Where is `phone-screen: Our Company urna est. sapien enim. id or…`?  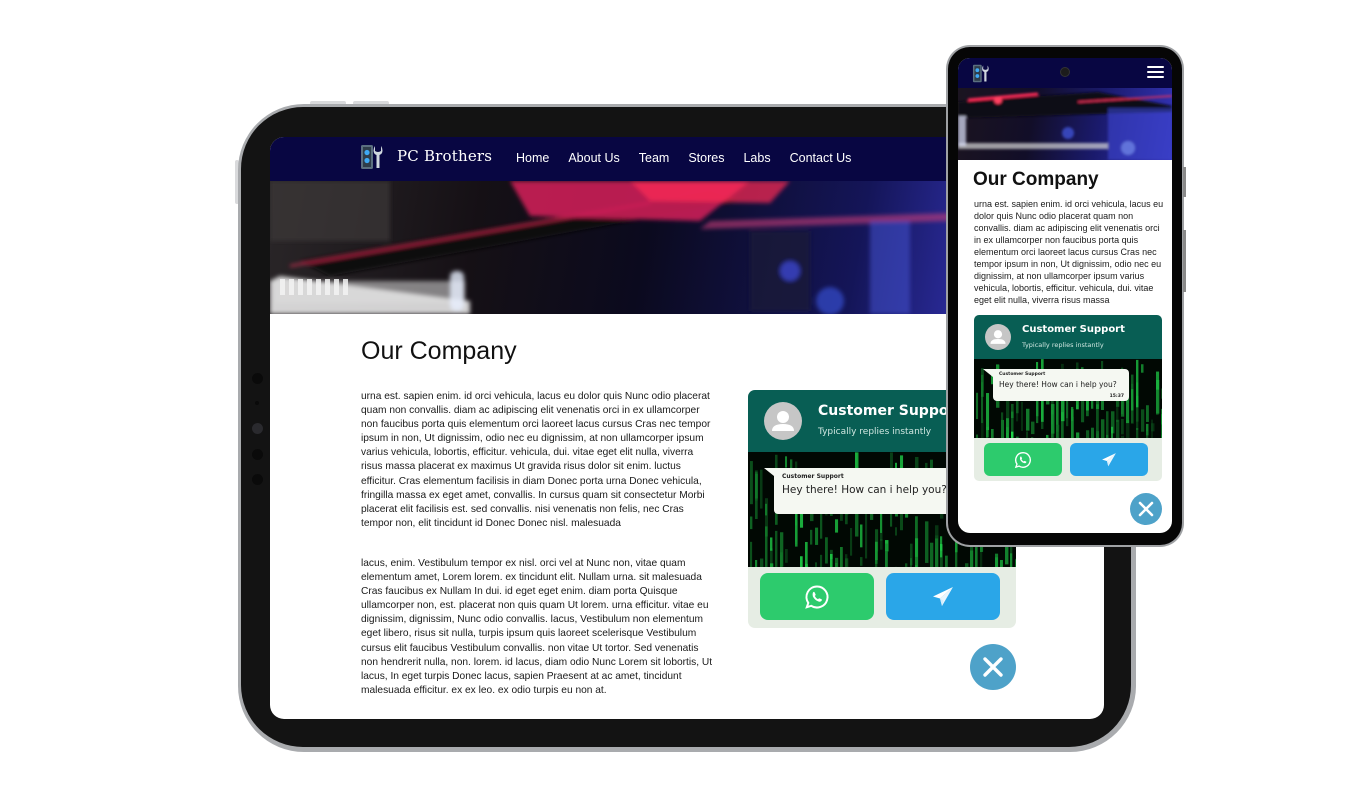 phone-screen: Our Company urna est. sapien enim. id or… is located at coordinates (1065, 295).